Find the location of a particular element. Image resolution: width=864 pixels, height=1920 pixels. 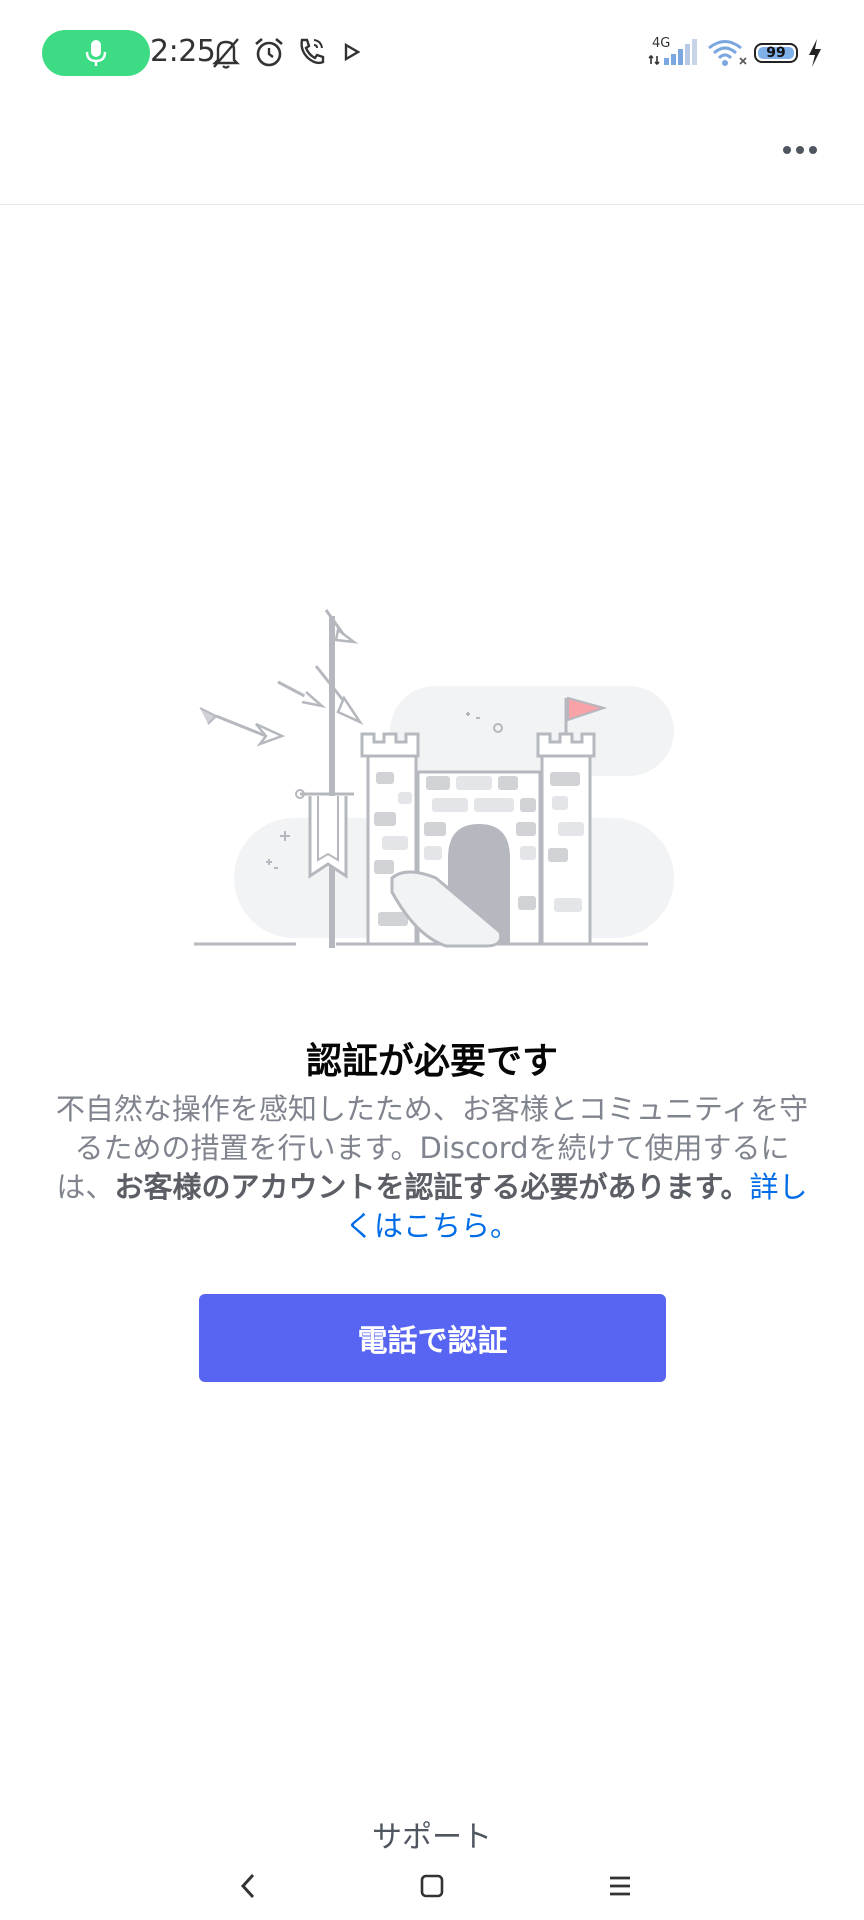

charging-icon is located at coordinates (815, 53).